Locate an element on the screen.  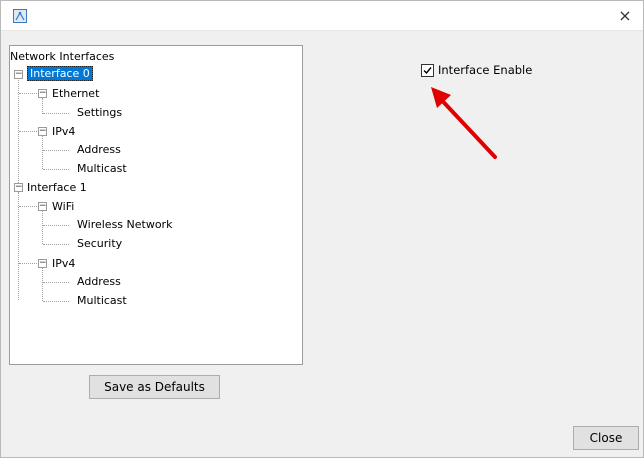
interface-enable-option: Interface Enable is located at coordinates (476, 70).